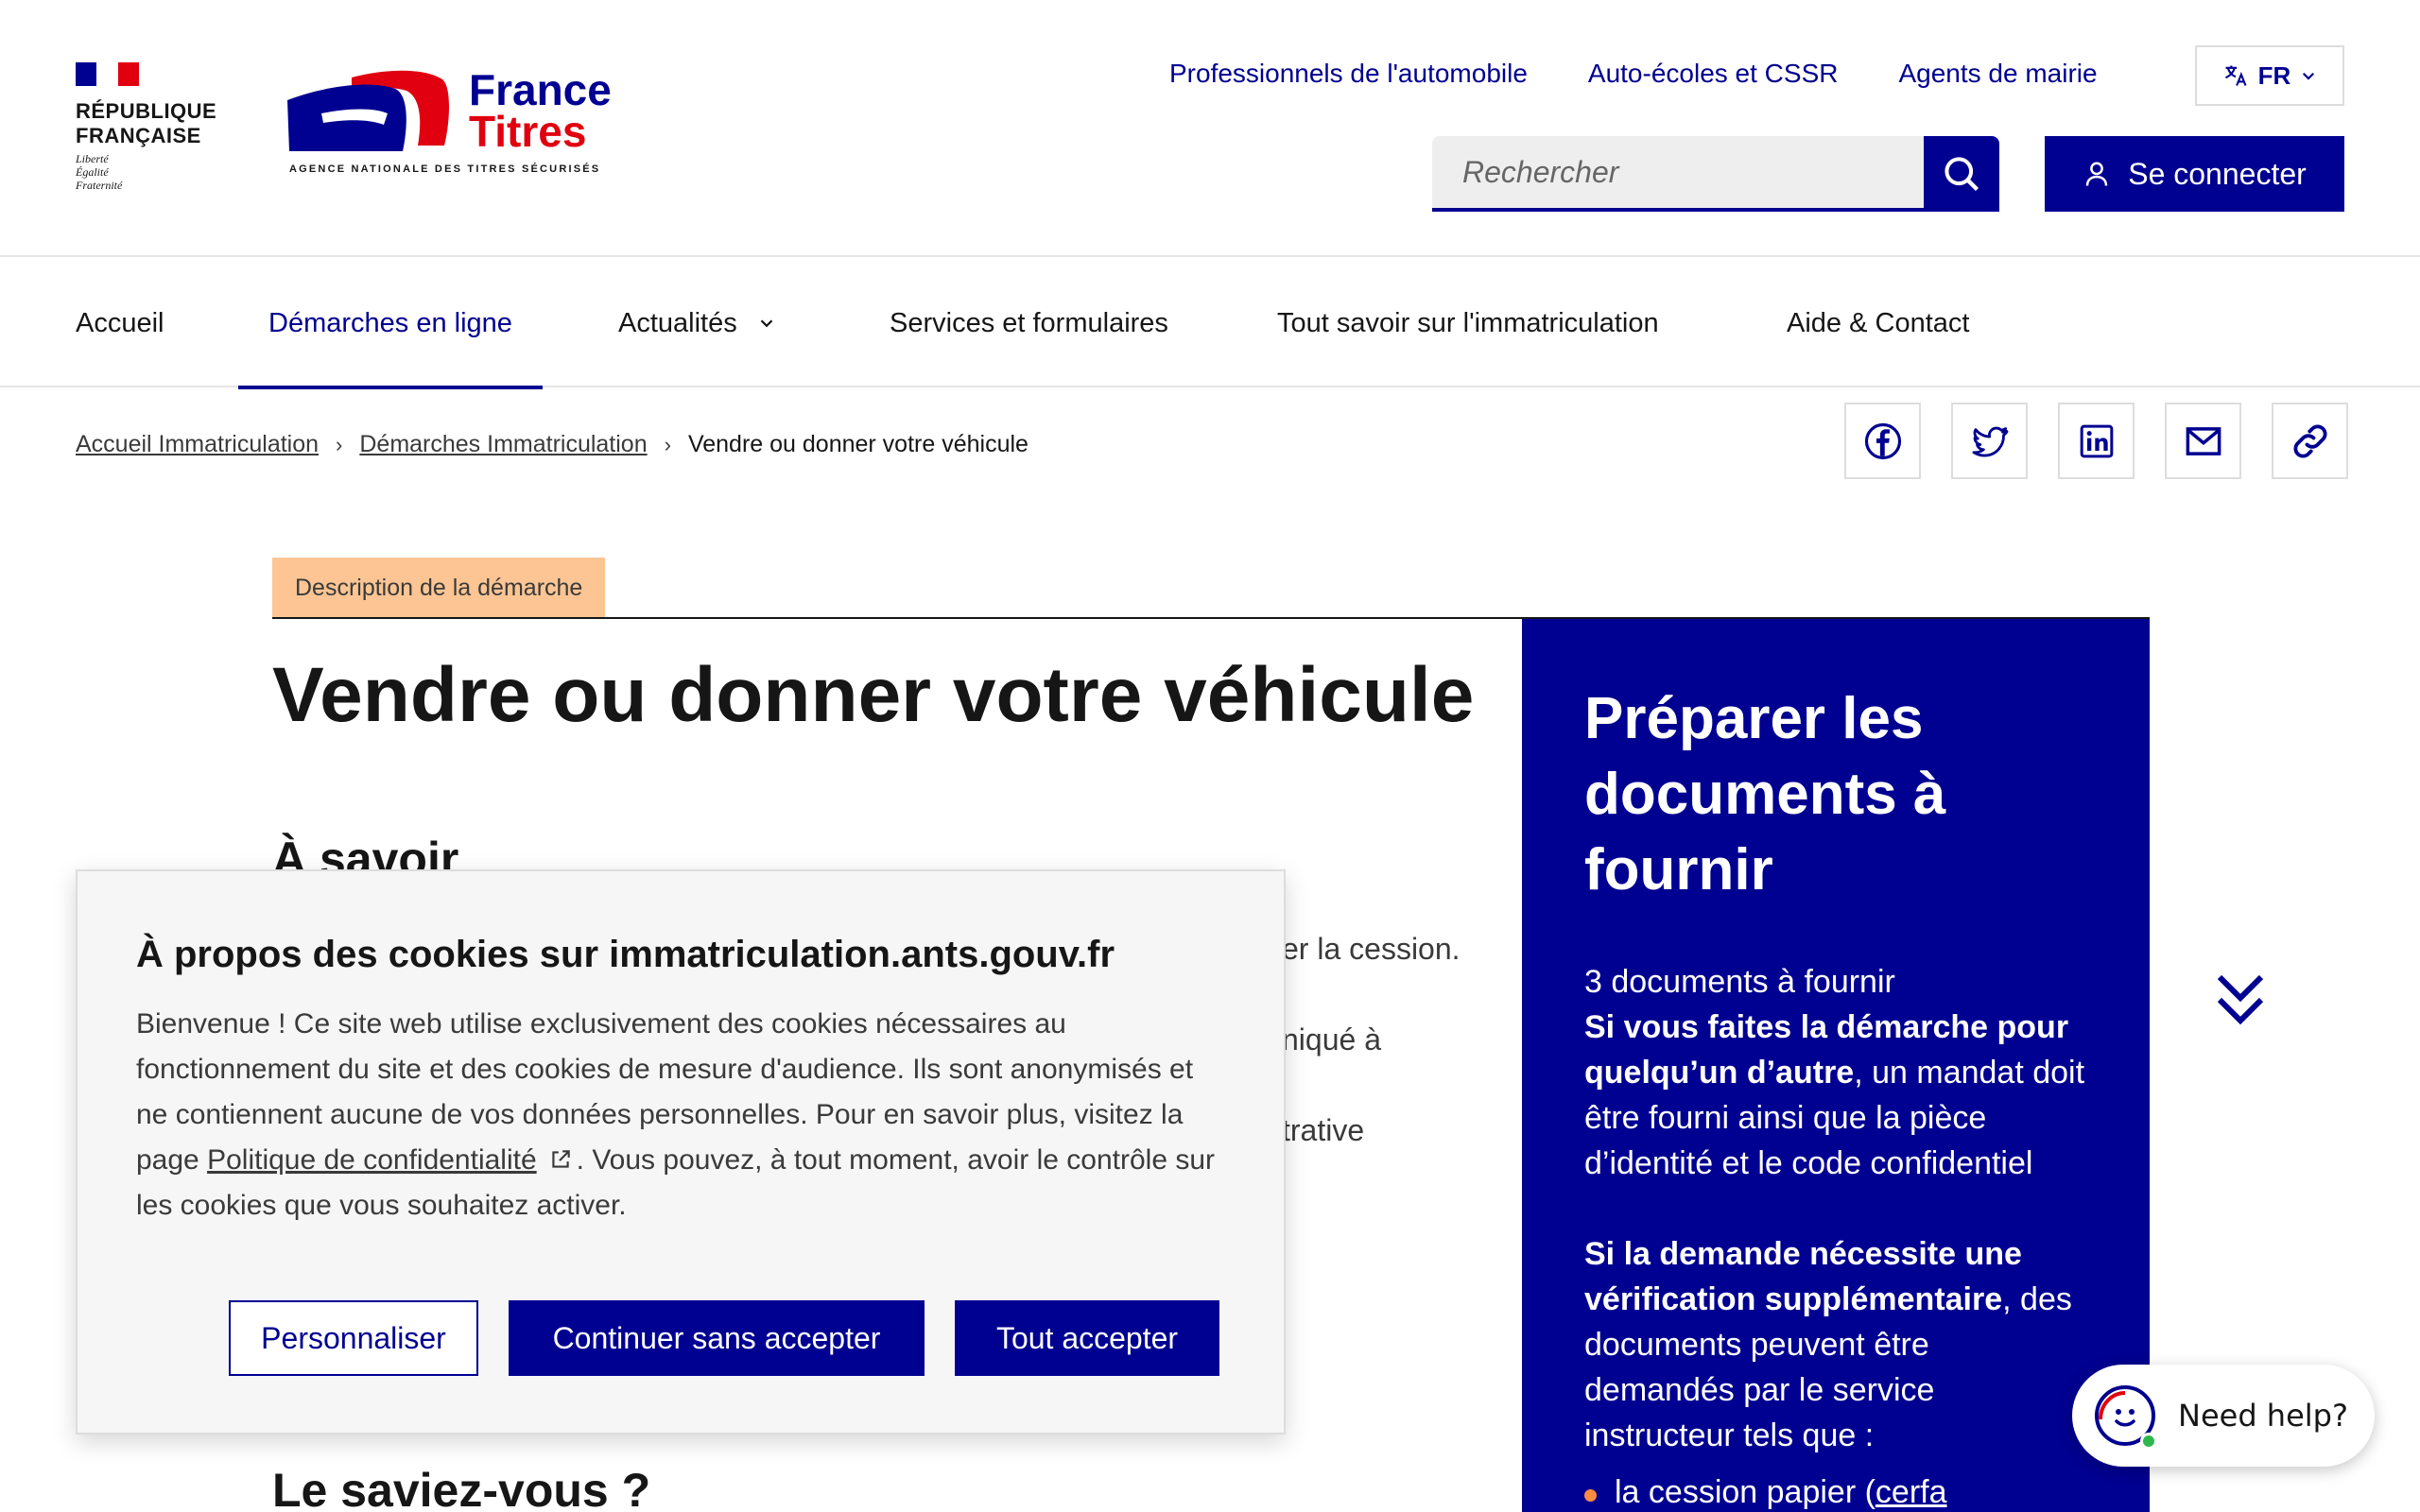 The height and width of the screenshot is (1512, 2420). What do you see at coordinates (439, 588) in the screenshot?
I see `procedure-tag: Description de la démarche` at bounding box center [439, 588].